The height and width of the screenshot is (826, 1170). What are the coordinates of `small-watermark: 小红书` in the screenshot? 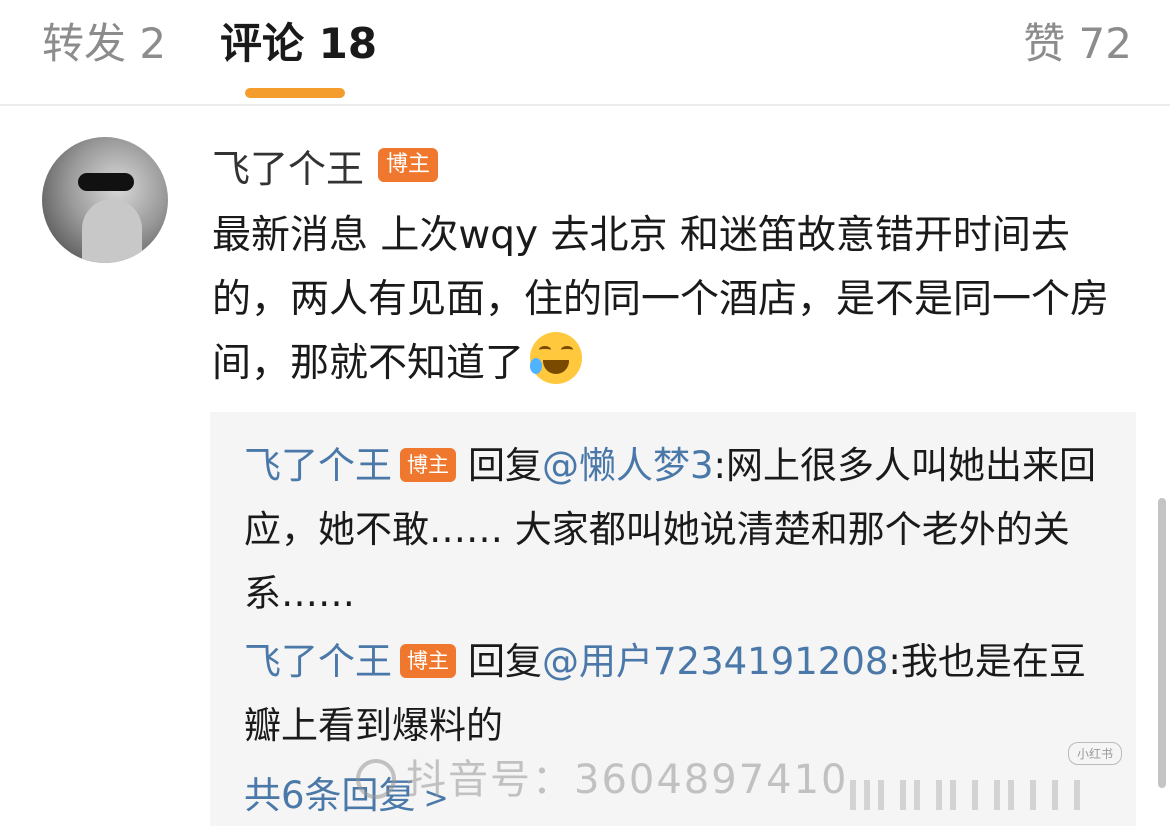 It's located at (1095, 753).